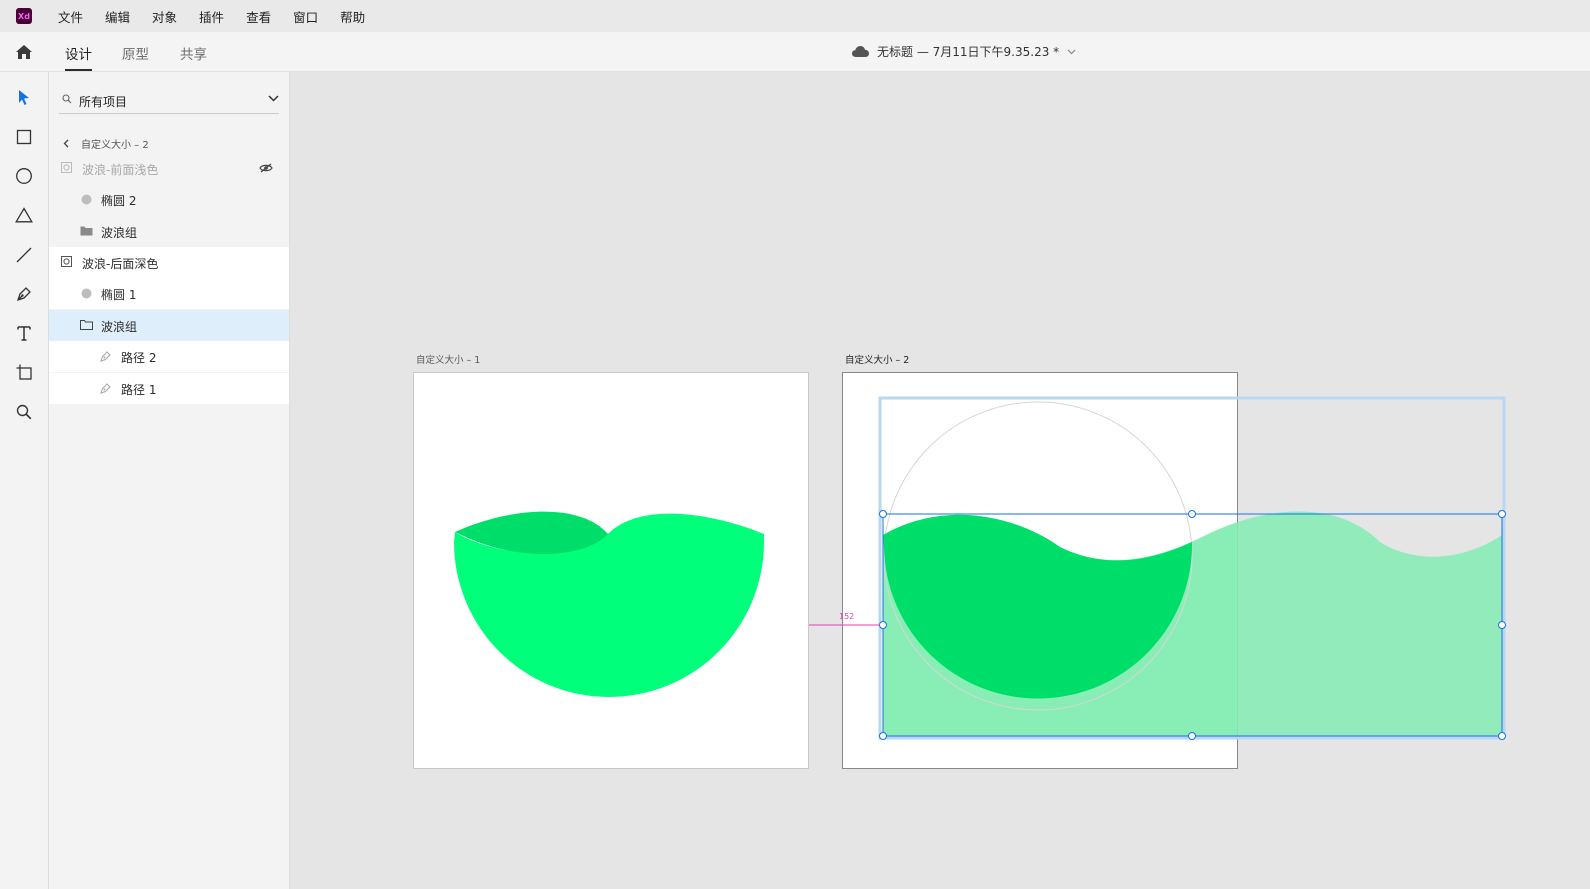 Image resolution: width=1590 pixels, height=889 pixels. What do you see at coordinates (795, 16) in the screenshot?
I see `menu-bar: Xd 文件 编辑 对象 插件 查看 窗口 帮助` at bounding box center [795, 16].